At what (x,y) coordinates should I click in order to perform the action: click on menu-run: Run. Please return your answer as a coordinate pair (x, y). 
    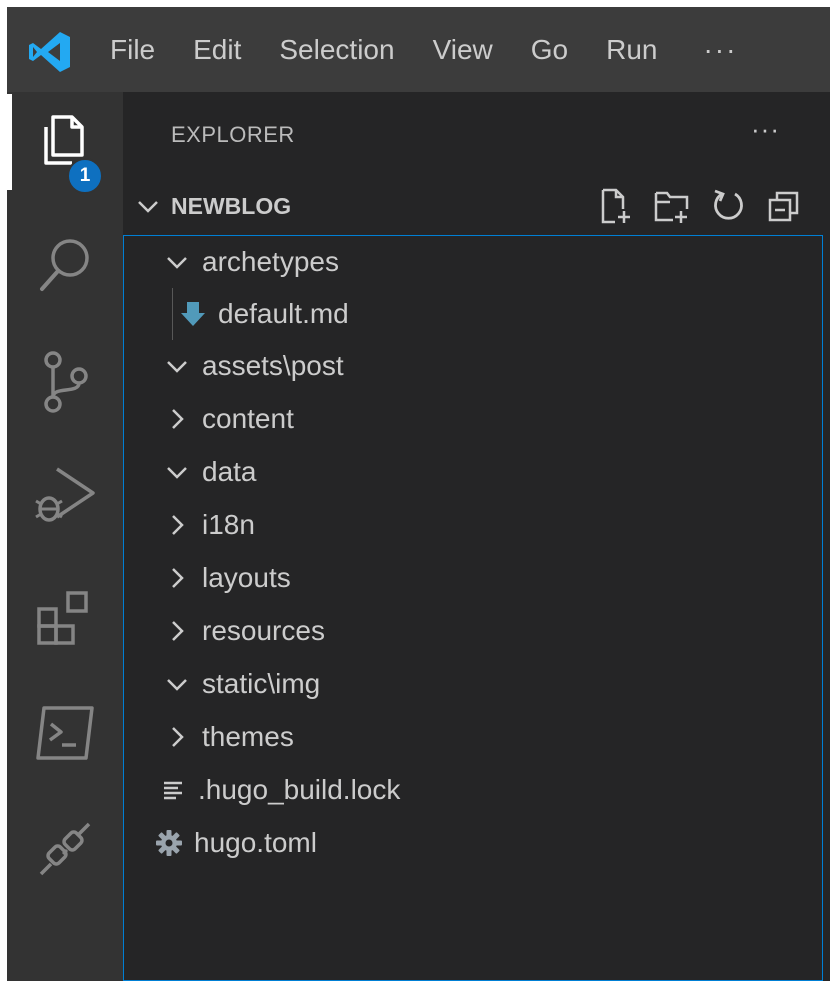
    Looking at the image, I should click on (631, 50).